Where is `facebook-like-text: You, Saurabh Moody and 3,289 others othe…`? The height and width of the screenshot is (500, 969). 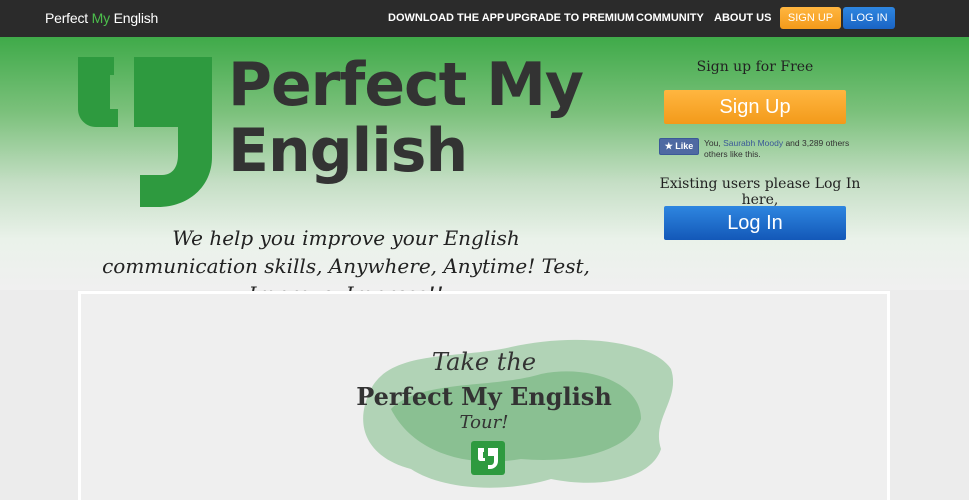 facebook-like-text: You, Saurabh Moody and 3,289 others othe… is located at coordinates (779, 149).